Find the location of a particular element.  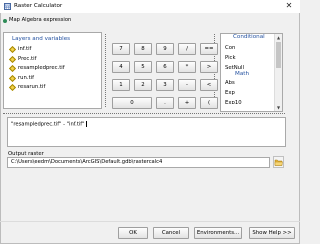

math-list: Abs Exp Exp10 is located at coordinates (248, 91).